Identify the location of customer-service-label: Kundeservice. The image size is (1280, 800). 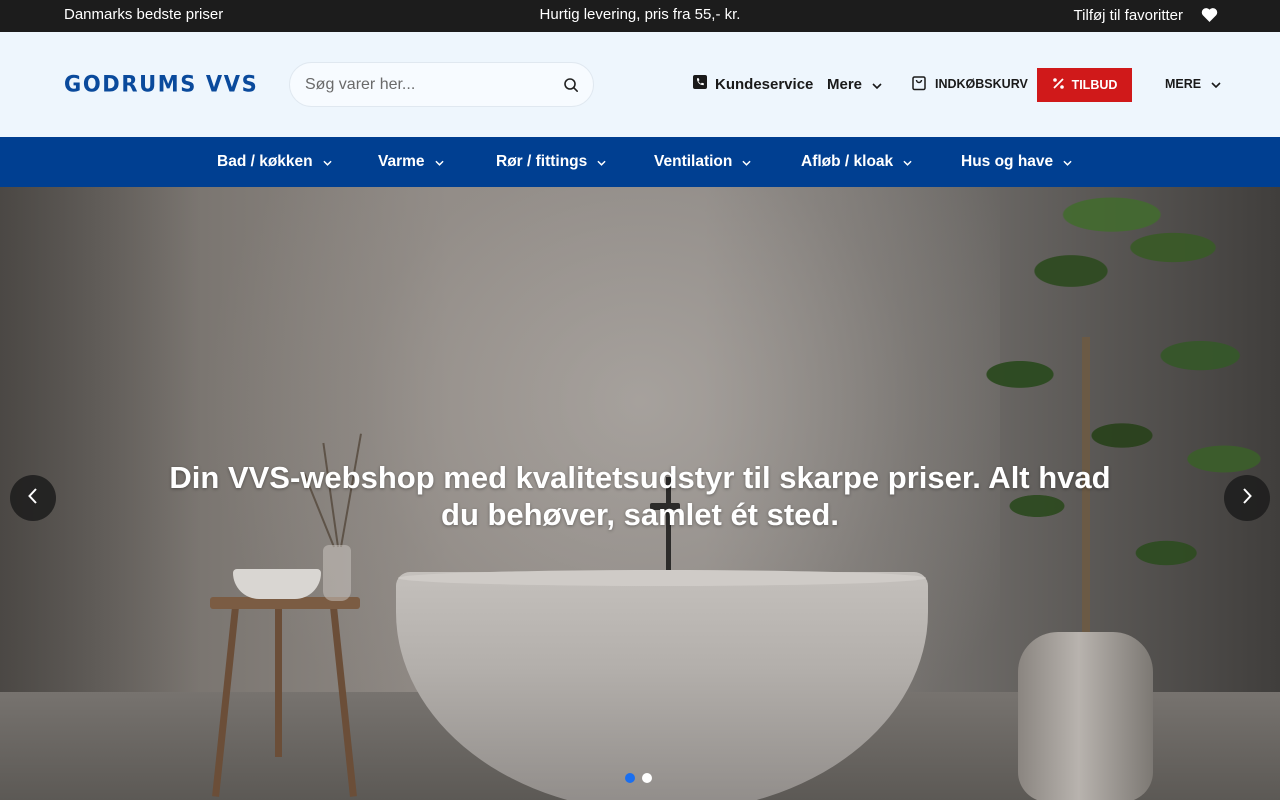
(764, 84).